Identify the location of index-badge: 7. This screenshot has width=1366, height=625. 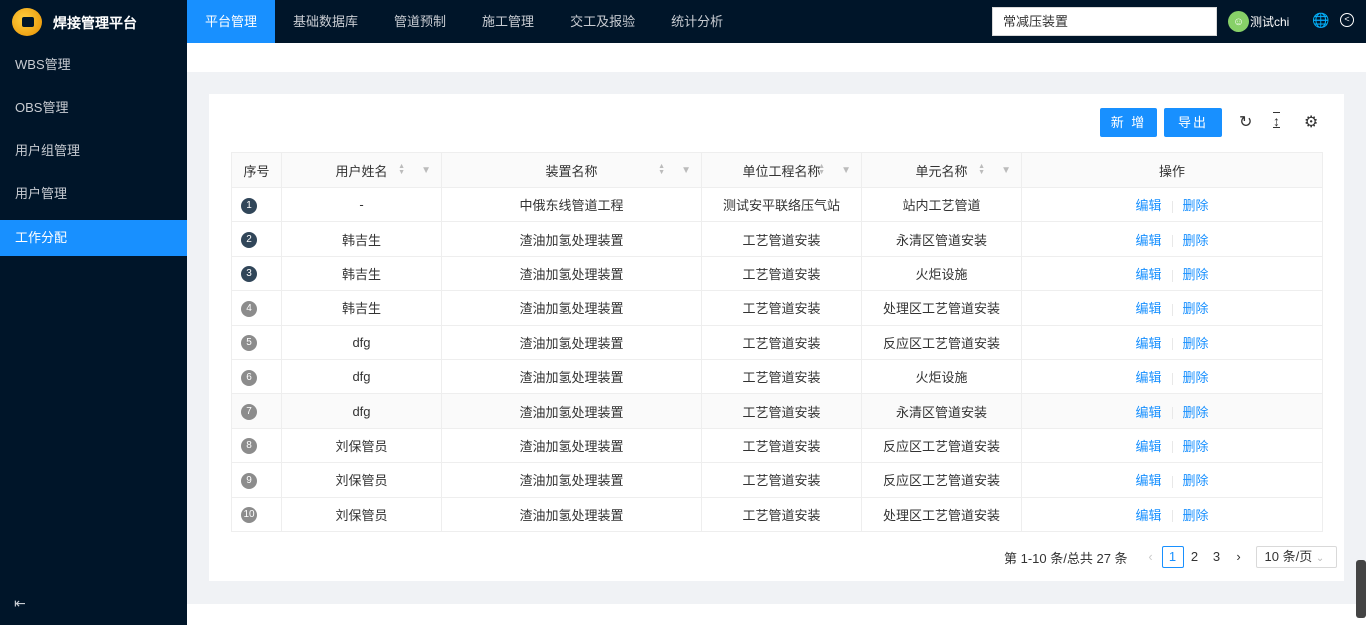
(249, 412).